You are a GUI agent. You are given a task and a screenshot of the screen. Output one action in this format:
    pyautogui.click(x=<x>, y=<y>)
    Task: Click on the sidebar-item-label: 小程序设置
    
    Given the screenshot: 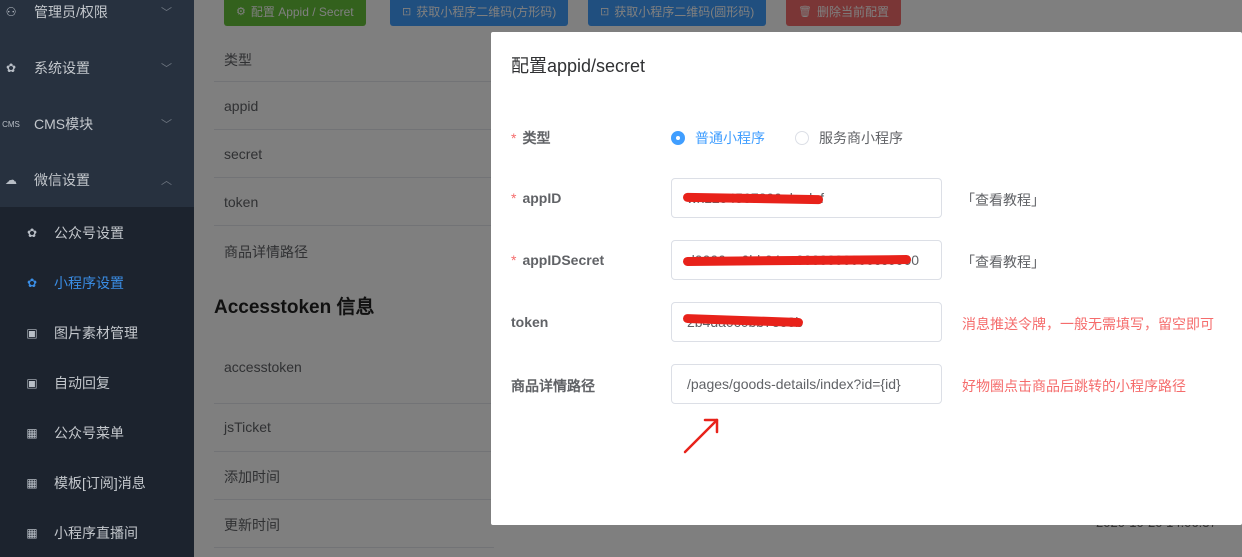 What is the action you would take?
    pyautogui.click(x=89, y=283)
    